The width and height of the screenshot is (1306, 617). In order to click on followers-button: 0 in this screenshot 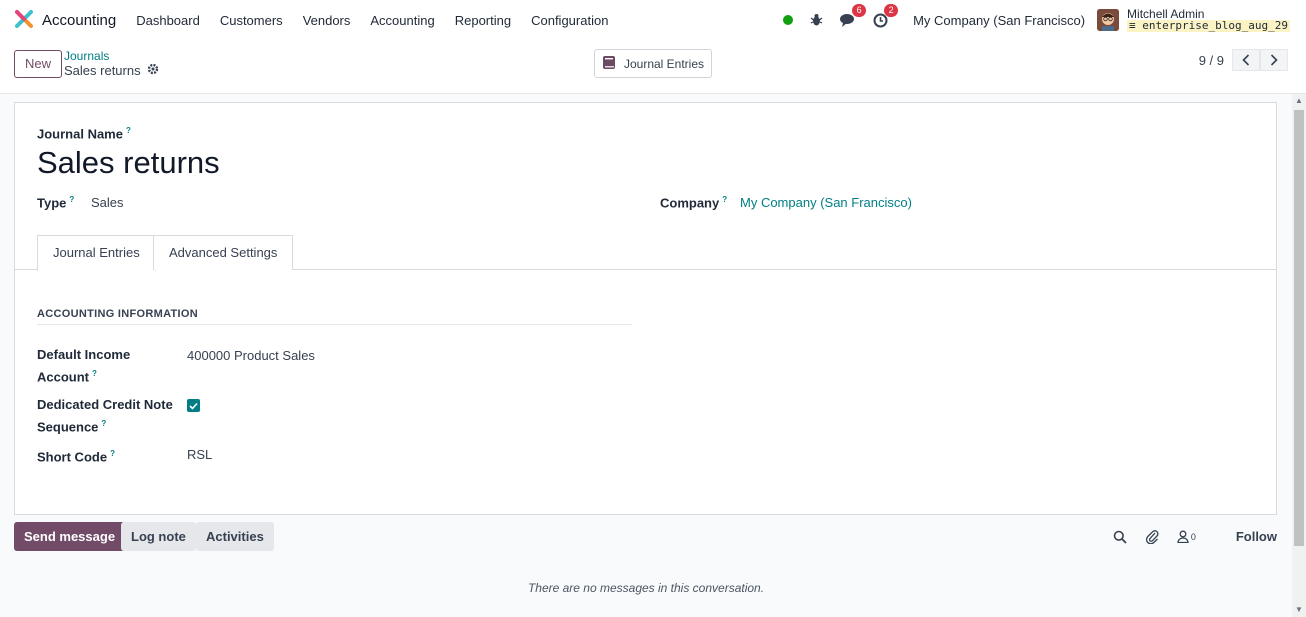, I will do `click(1186, 536)`.